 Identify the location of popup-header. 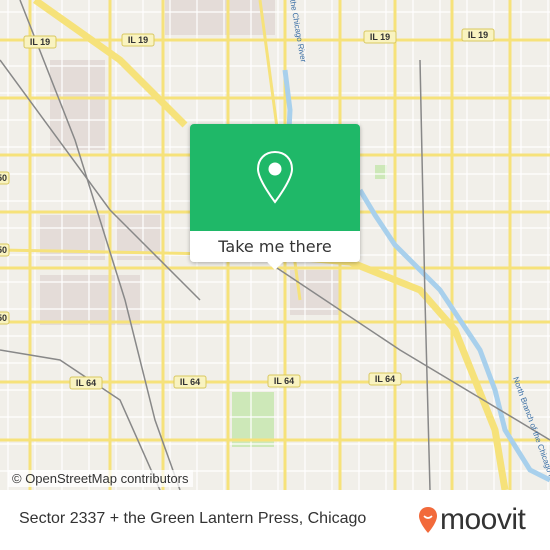
(275, 177).